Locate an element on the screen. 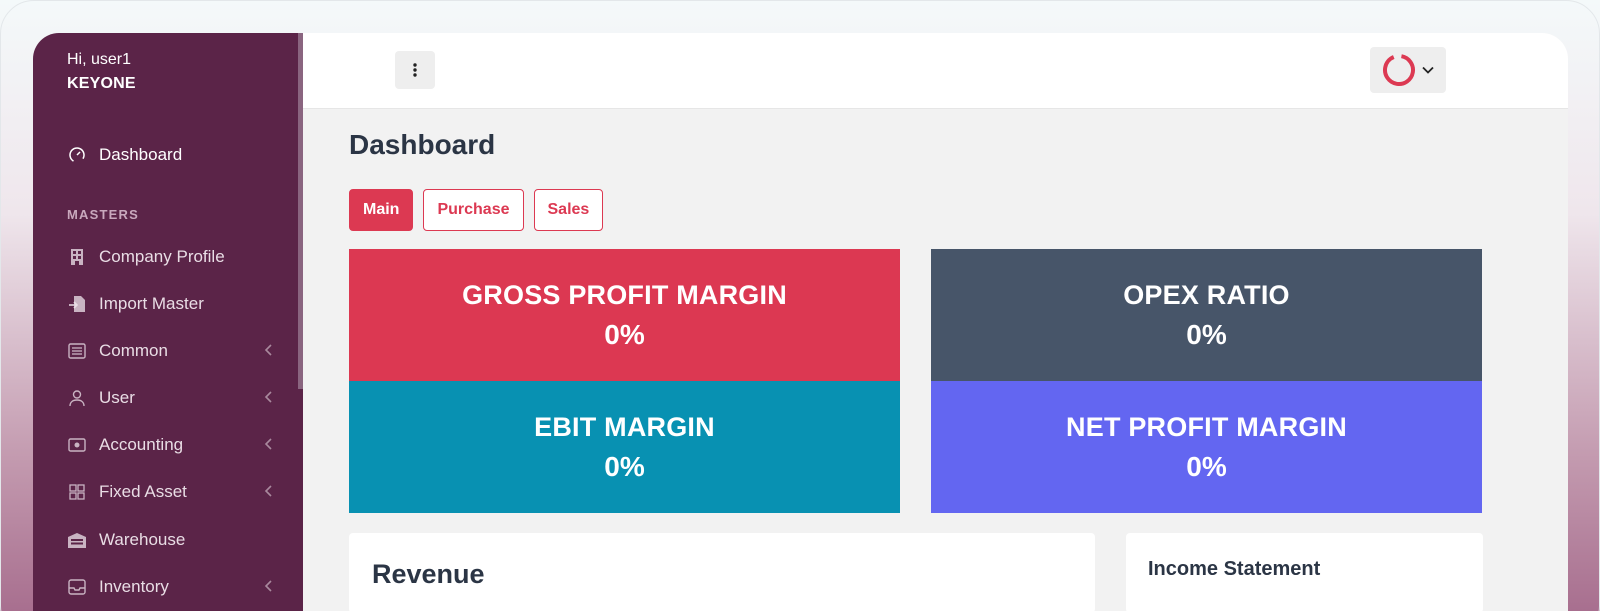  sidebar-item-label: Company Profile is located at coordinates (162, 256).